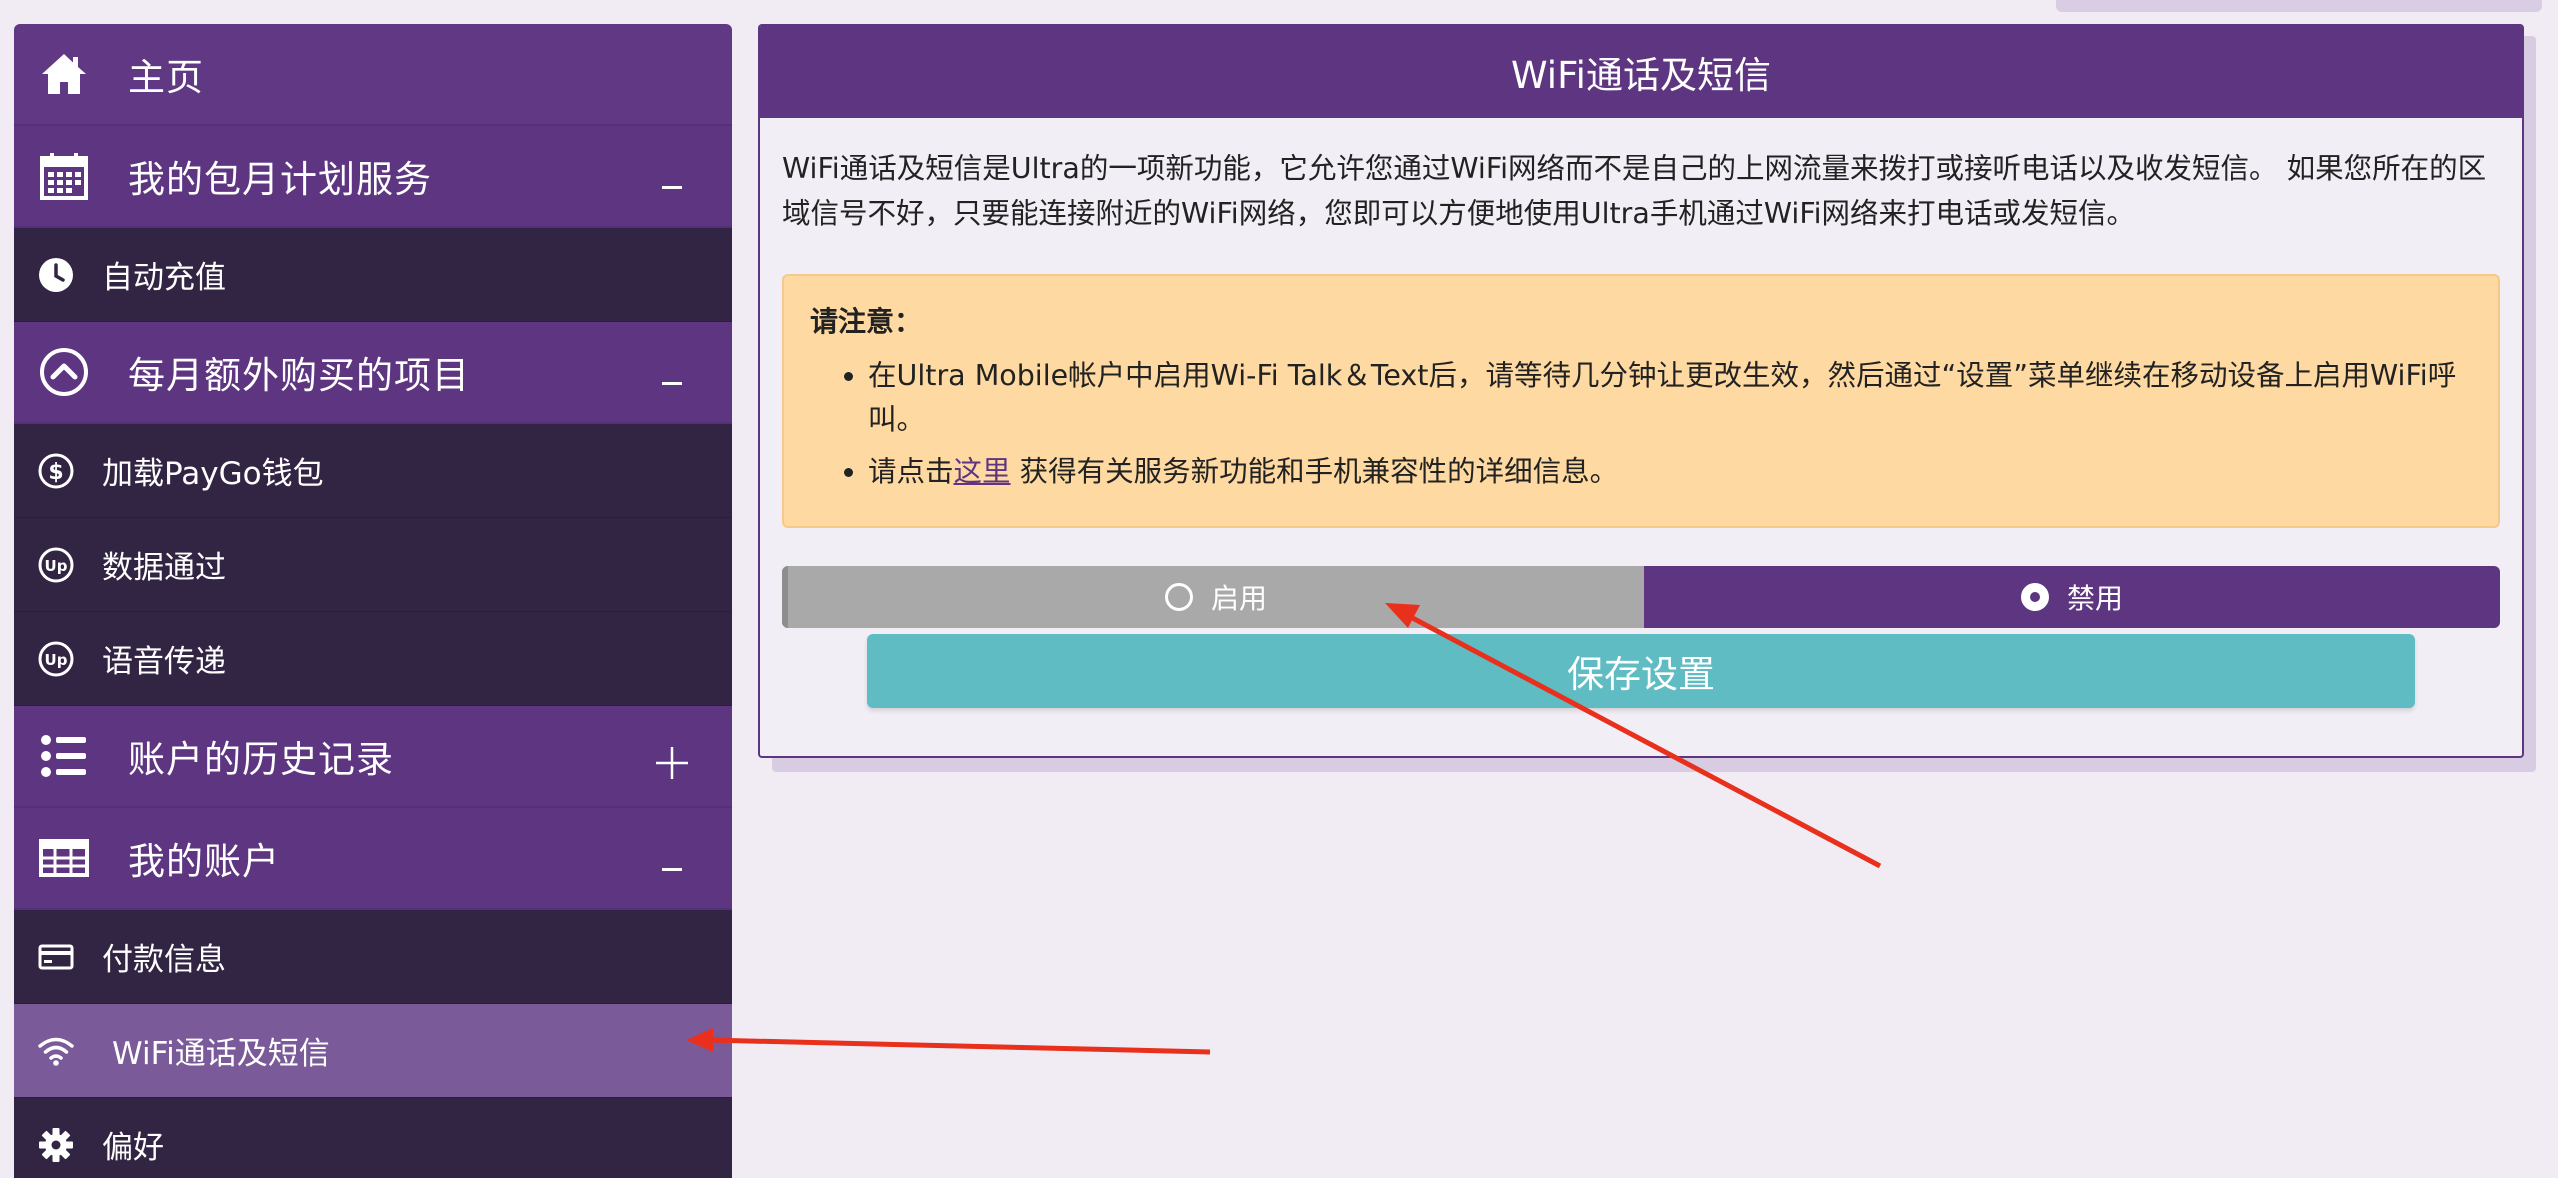  What do you see at coordinates (948, 1041) in the screenshot?
I see `arrow-to-sidebar-item` at bounding box center [948, 1041].